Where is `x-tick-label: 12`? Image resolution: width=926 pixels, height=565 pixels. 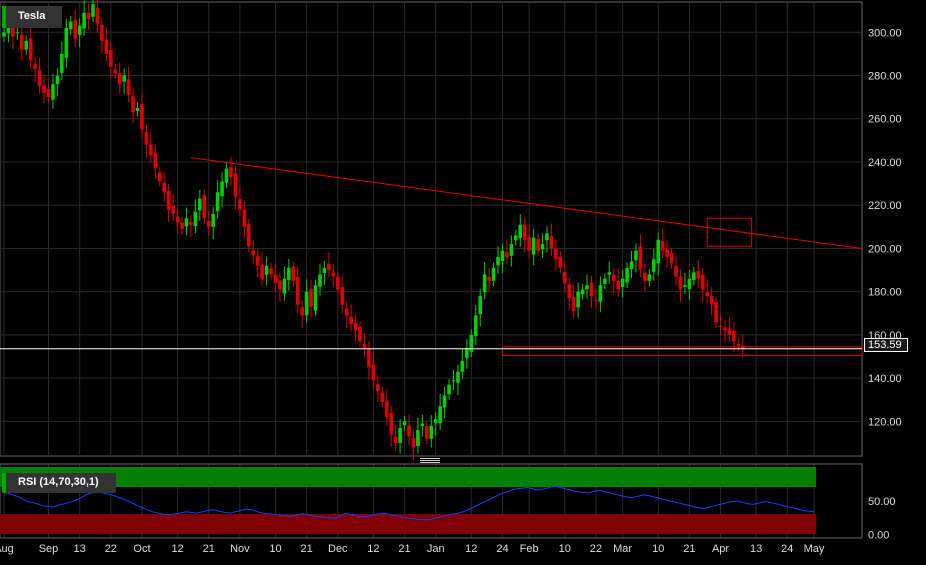 x-tick-label: 12 is located at coordinates (471, 549).